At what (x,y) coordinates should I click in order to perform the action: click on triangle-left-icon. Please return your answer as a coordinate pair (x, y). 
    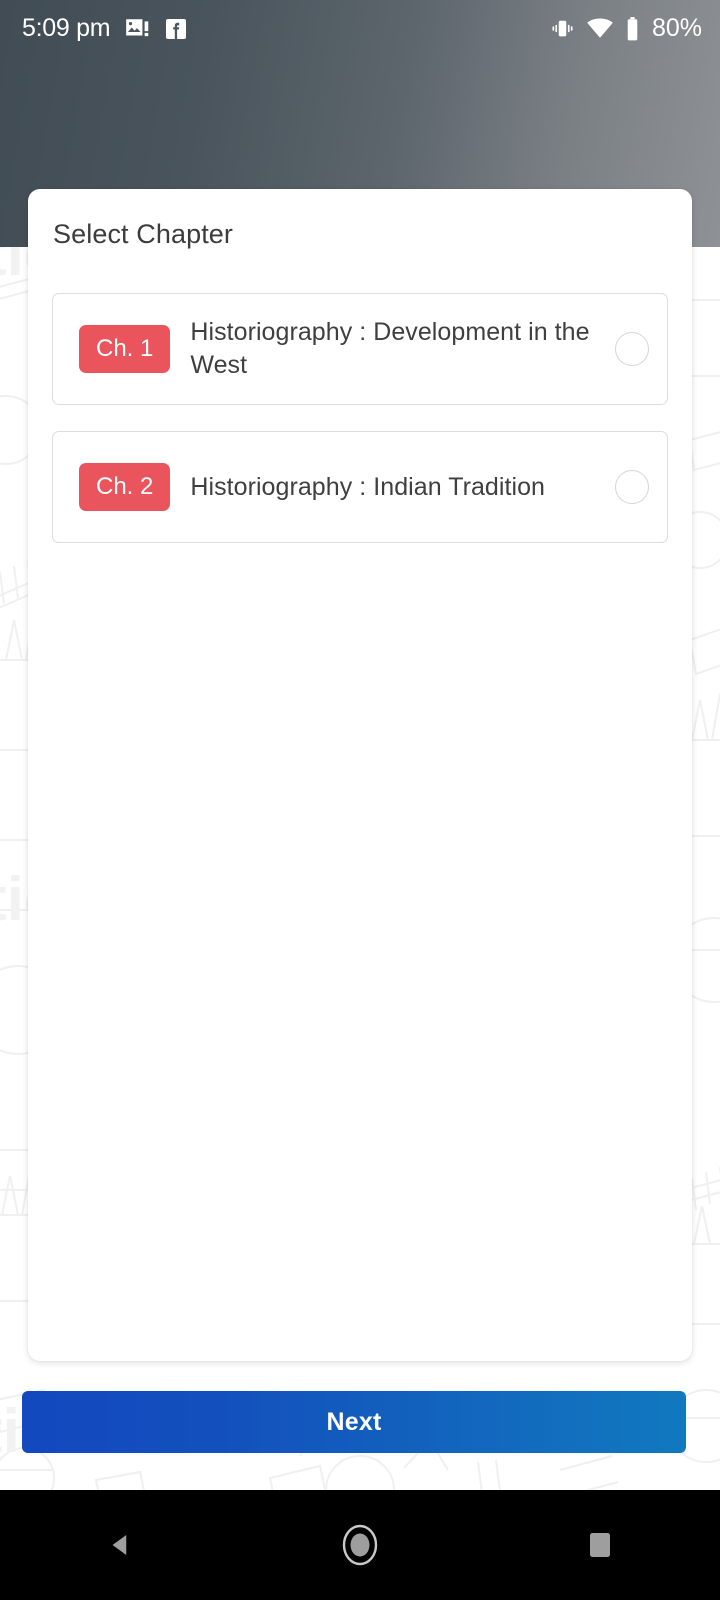
    Looking at the image, I should click on (119, 1545).